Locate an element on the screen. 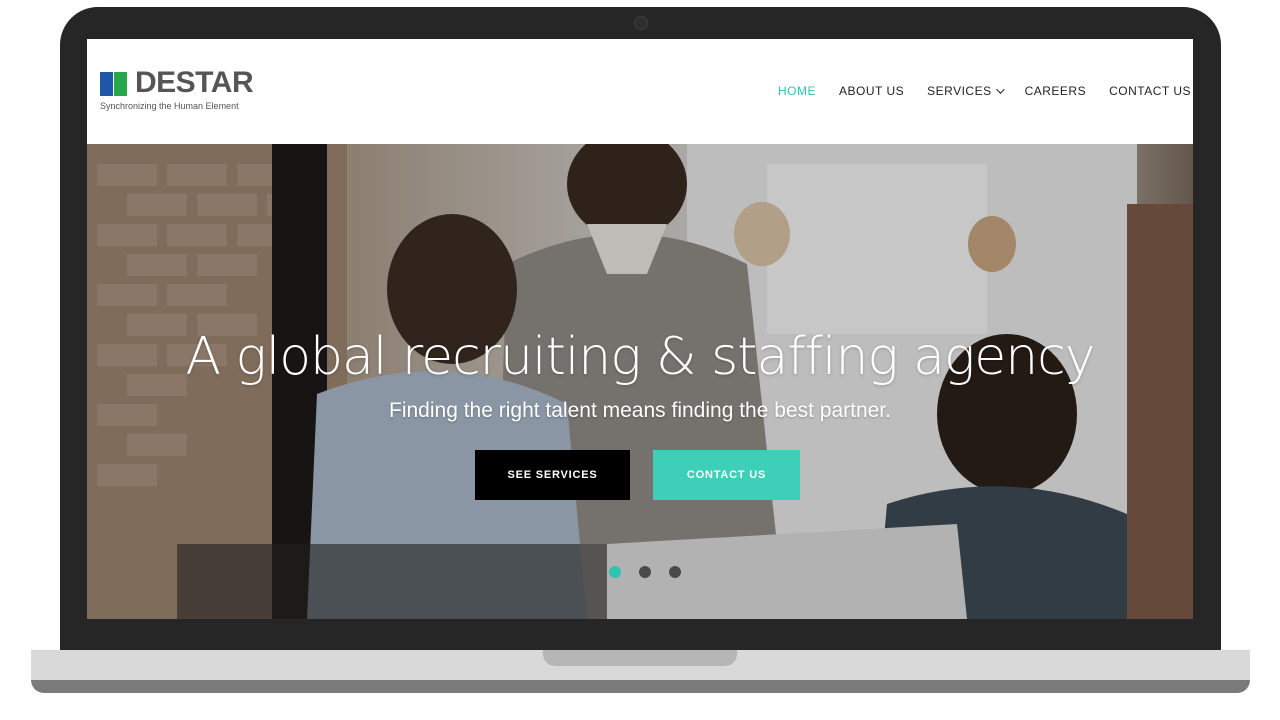  contact-us-button: CONTACT US is located at coordinates (726, 475).